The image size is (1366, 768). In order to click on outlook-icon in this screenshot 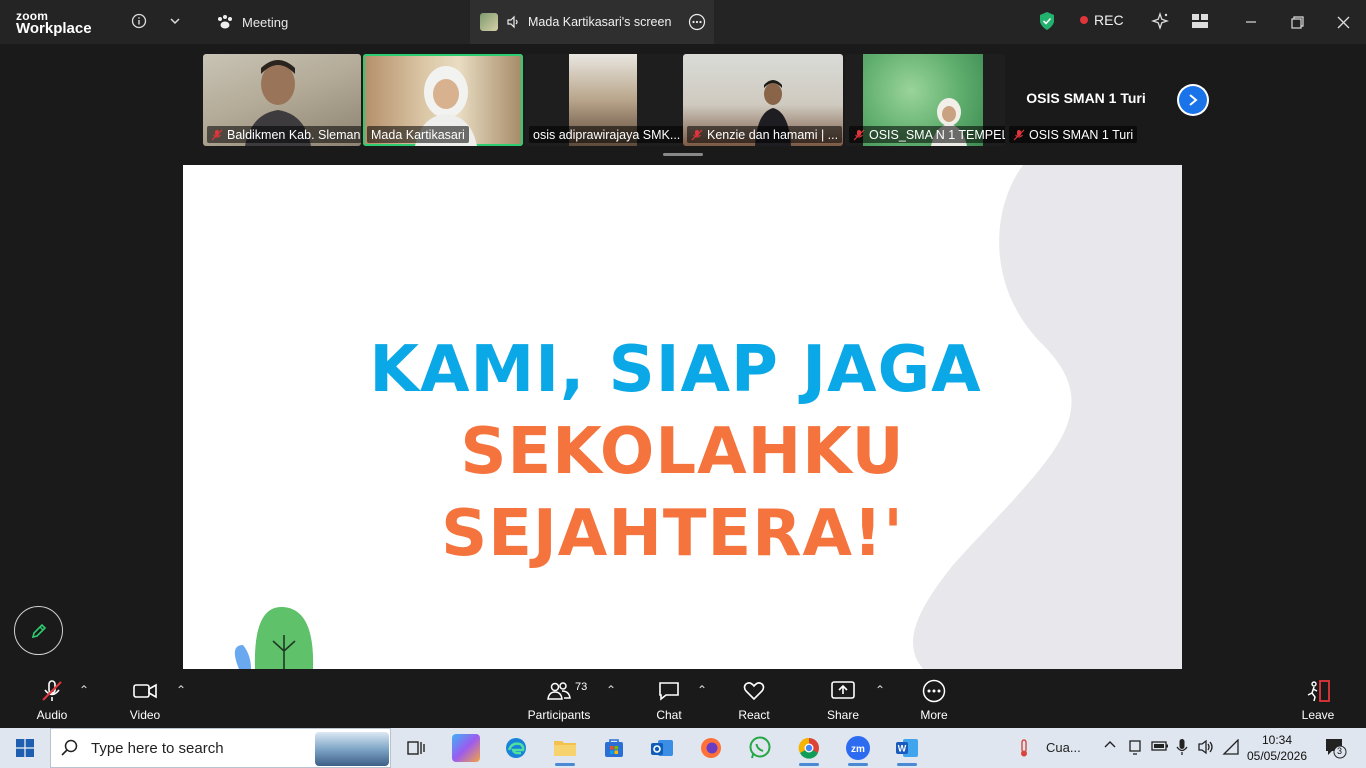, I will do `click(662, 748)`.